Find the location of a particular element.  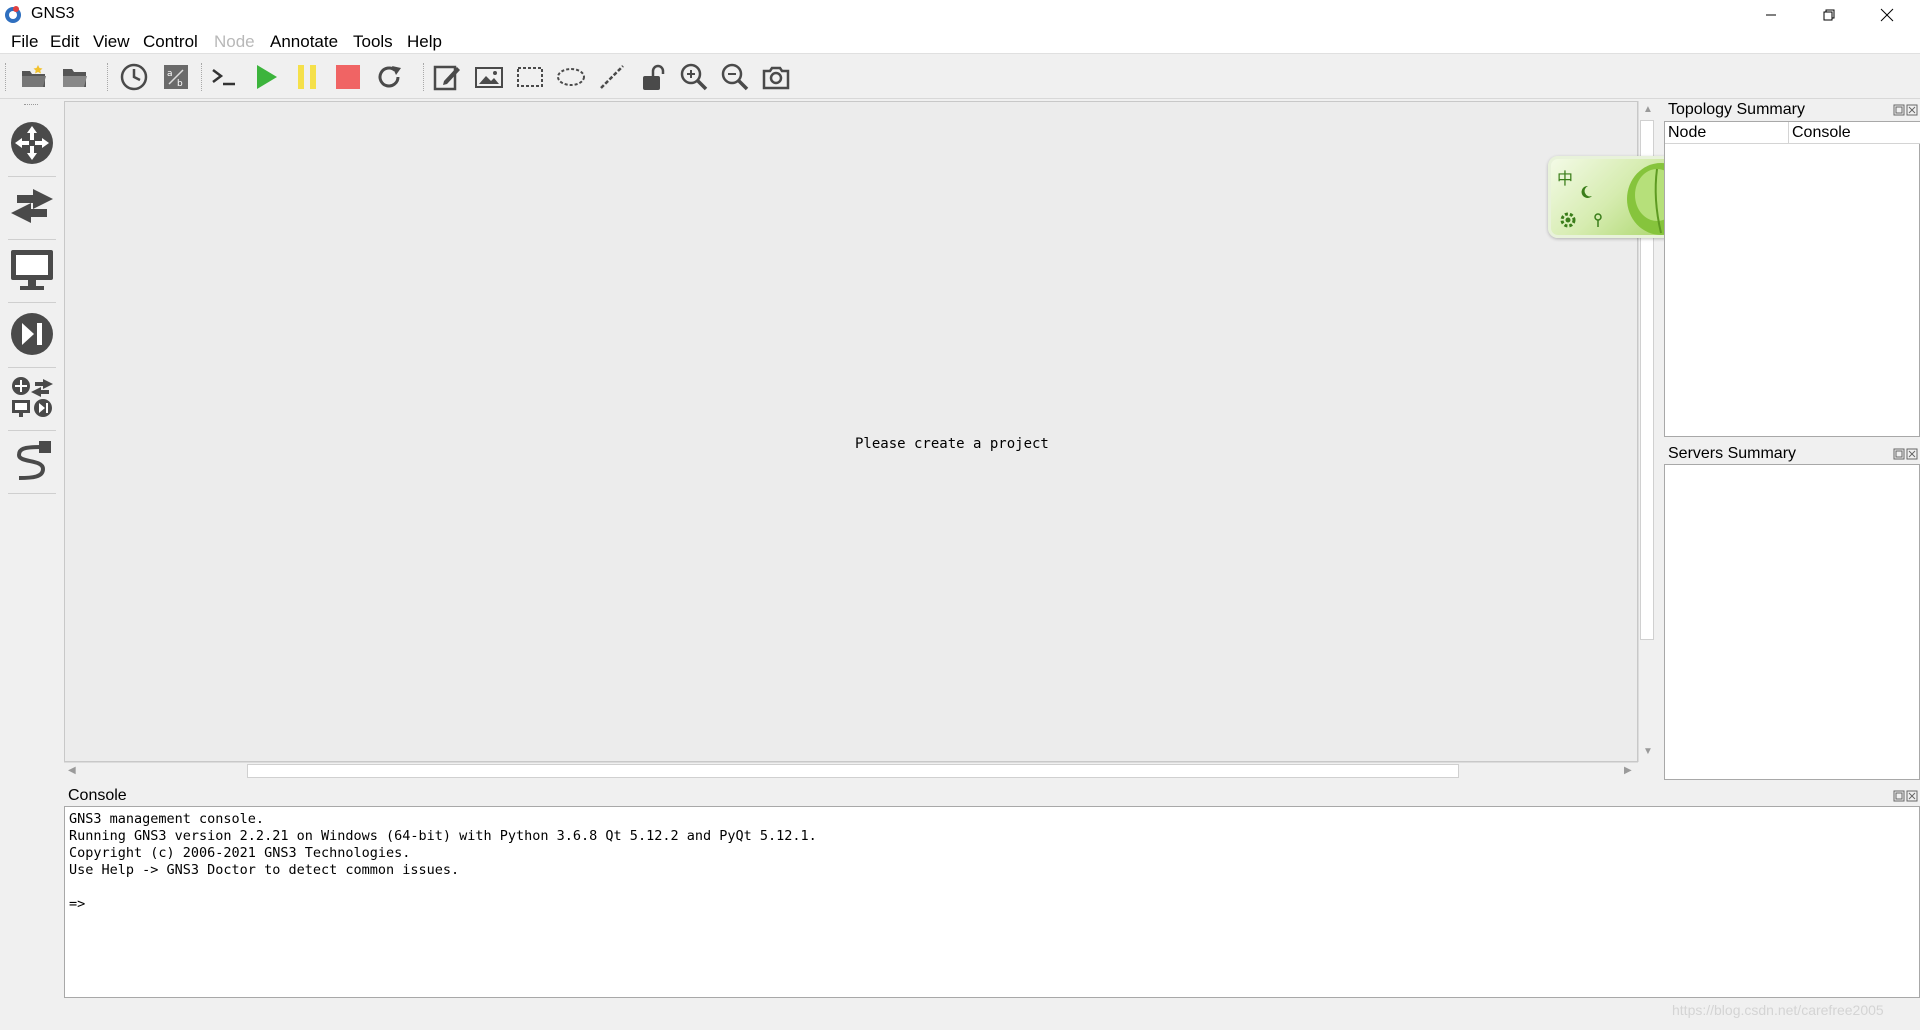

menu-node: Node is located at coordinates (234, 41).